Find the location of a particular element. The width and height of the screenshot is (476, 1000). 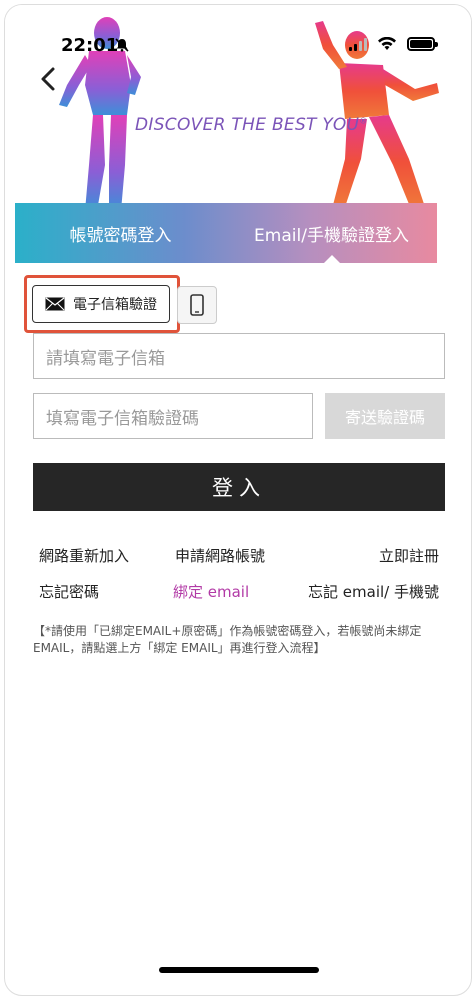

tagline-text: DISCOVER THE BEST YOU is located at coordinates (247, 125).